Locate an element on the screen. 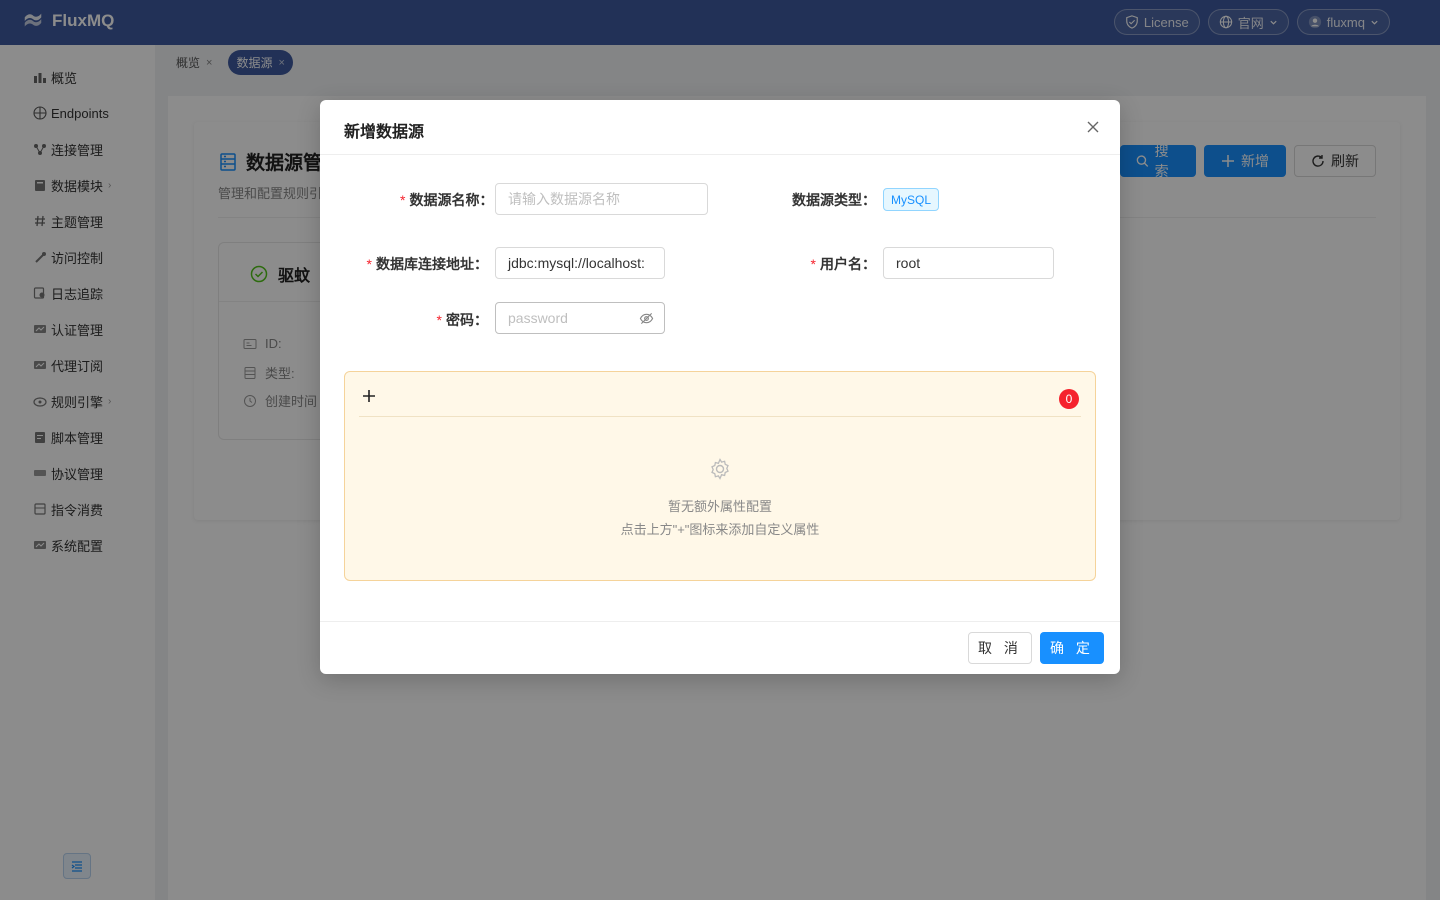 The image size is (1440, 900). password-label: * 密码： is located at coordinates (454, 320).